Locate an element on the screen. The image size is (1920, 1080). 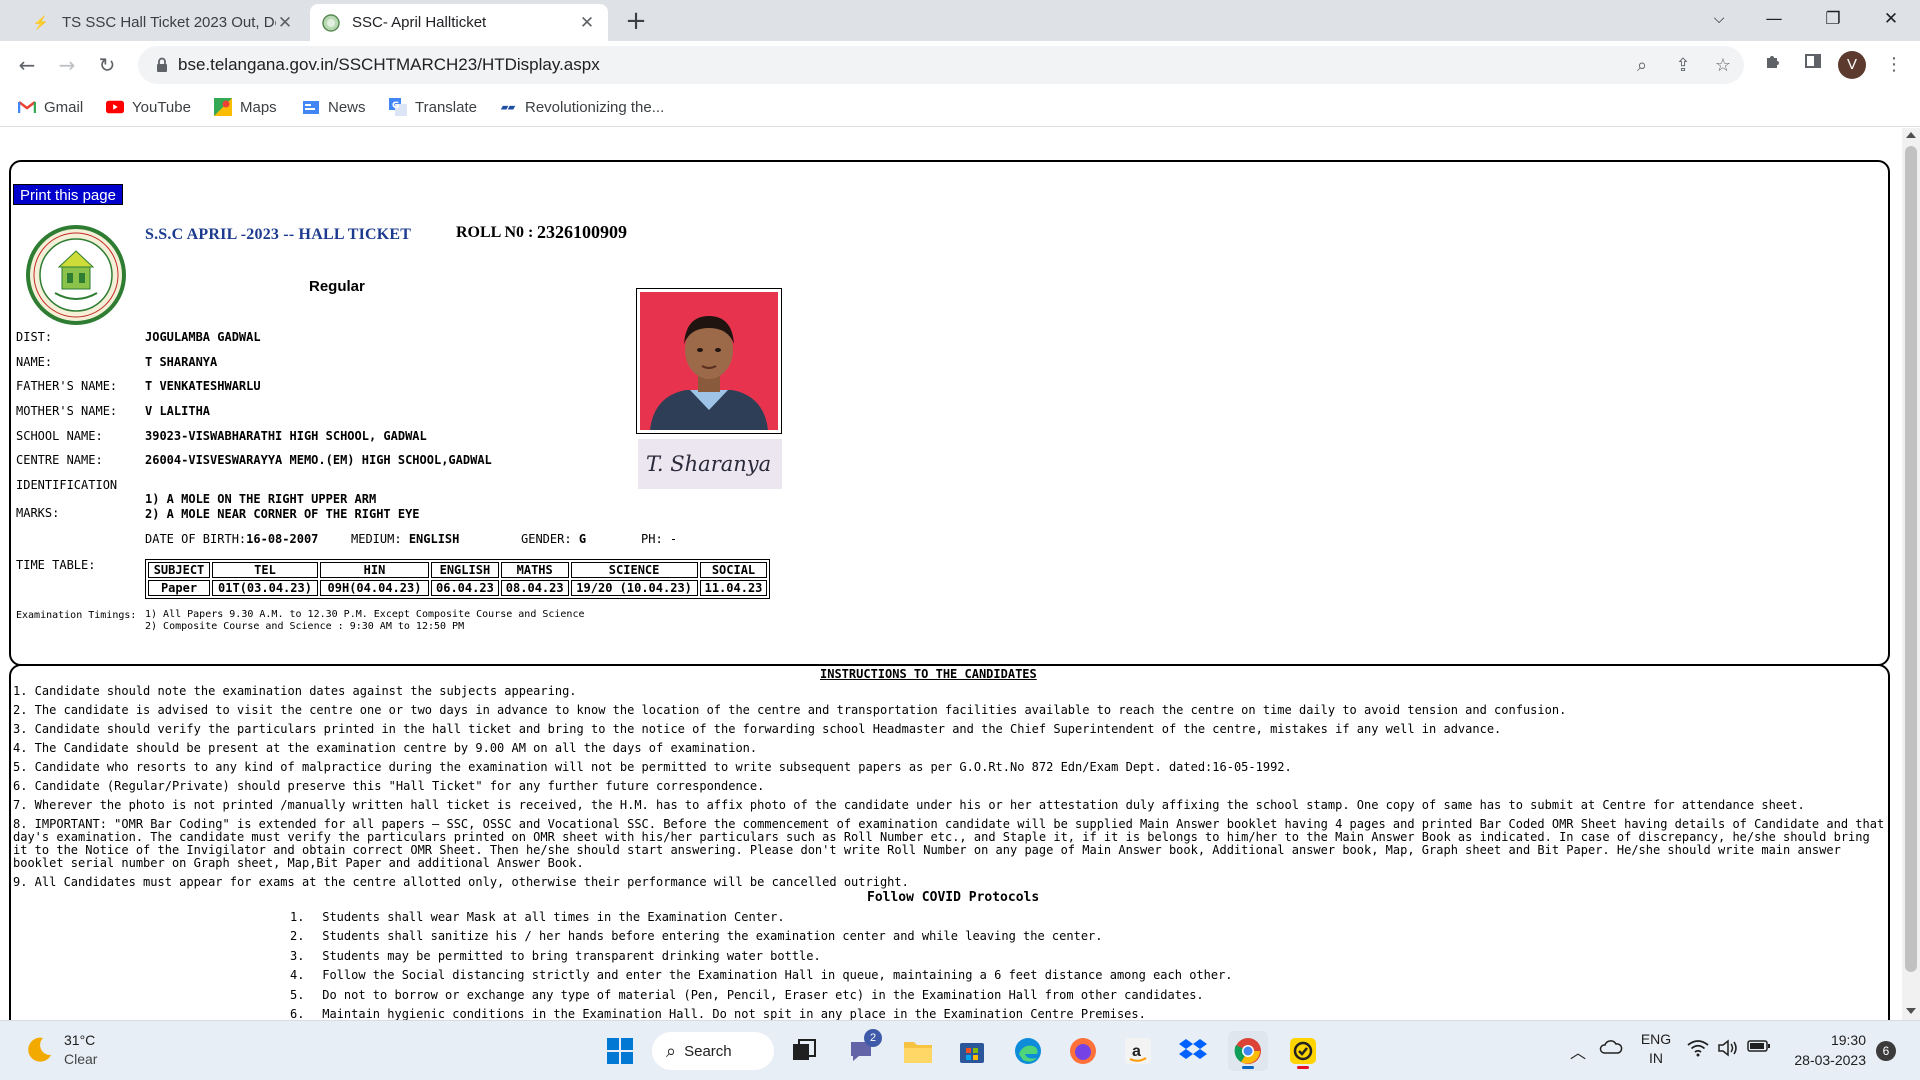
share-icon: ⇪ is located at coordinates (1683, 66).